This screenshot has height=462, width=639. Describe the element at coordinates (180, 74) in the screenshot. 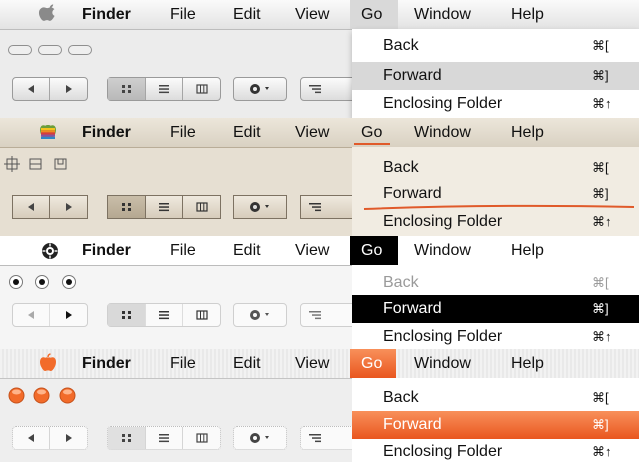

I see `finder-toolbar` at that location.